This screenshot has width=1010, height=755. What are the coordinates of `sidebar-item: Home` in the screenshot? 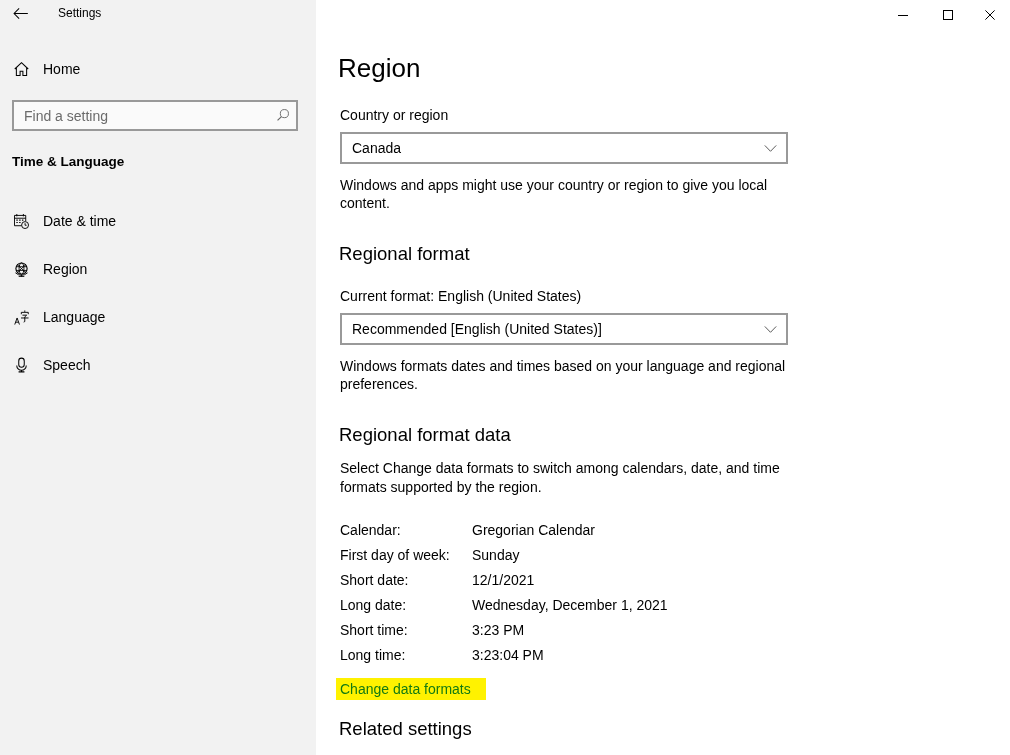 It's located at (158, 69).